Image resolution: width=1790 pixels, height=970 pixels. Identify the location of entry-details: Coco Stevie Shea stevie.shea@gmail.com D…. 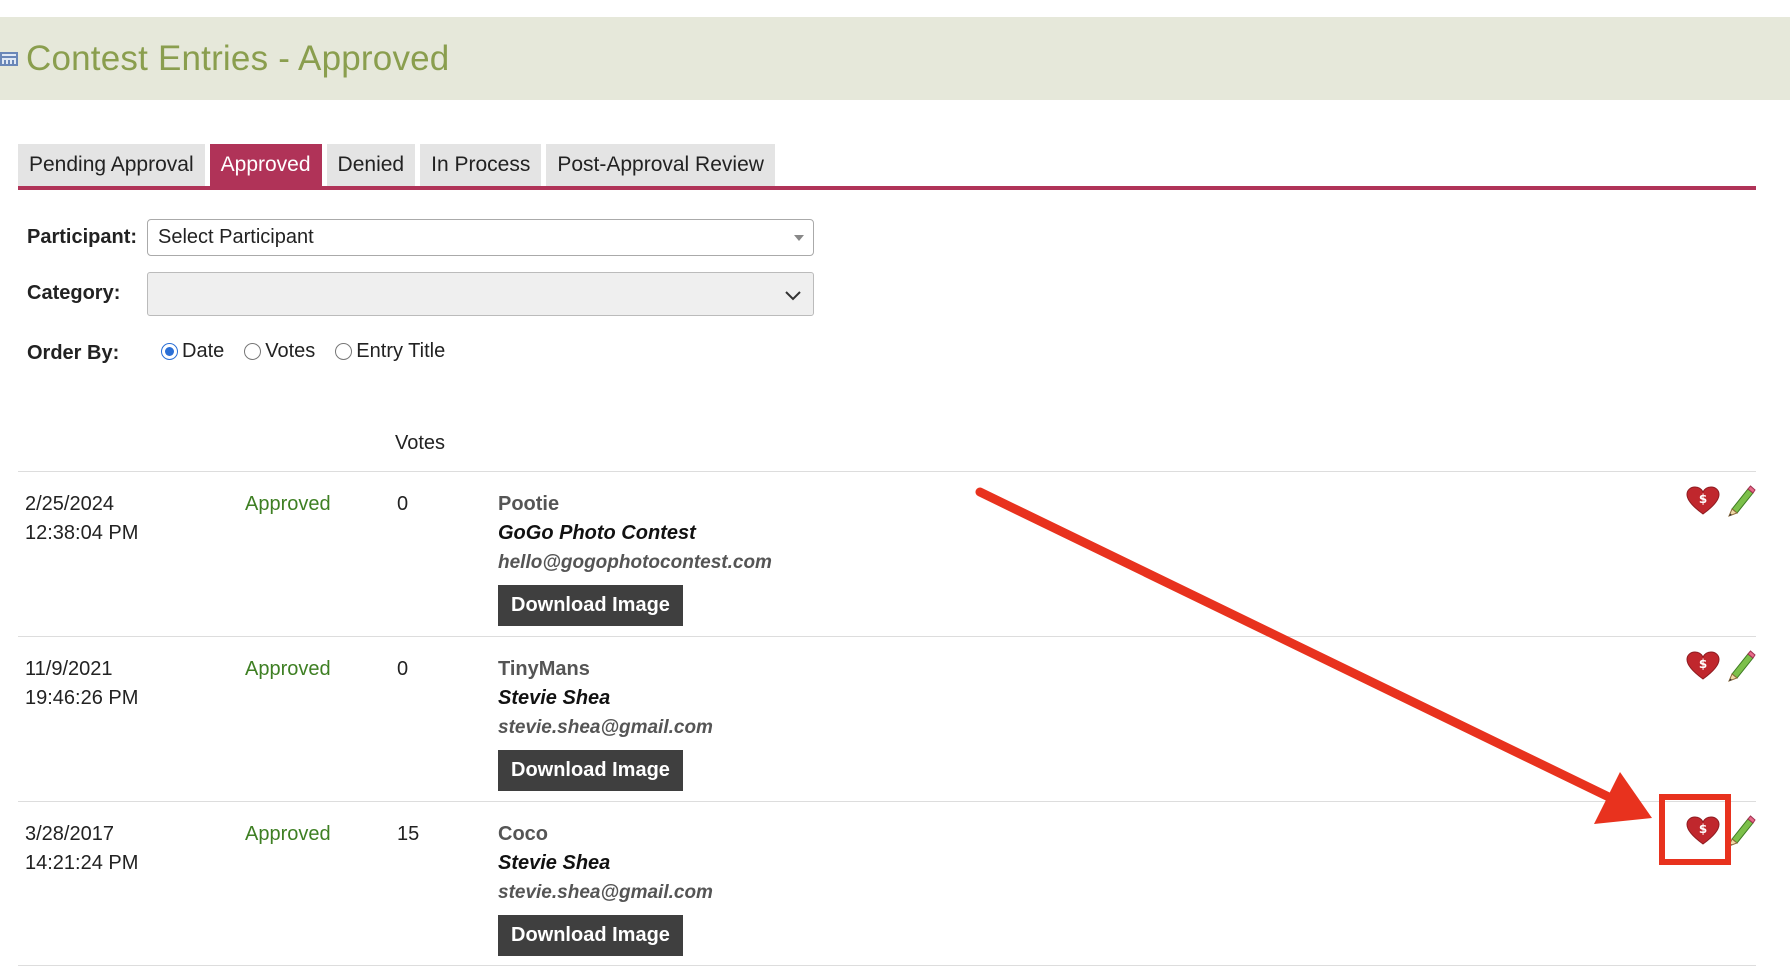
(605, 888).